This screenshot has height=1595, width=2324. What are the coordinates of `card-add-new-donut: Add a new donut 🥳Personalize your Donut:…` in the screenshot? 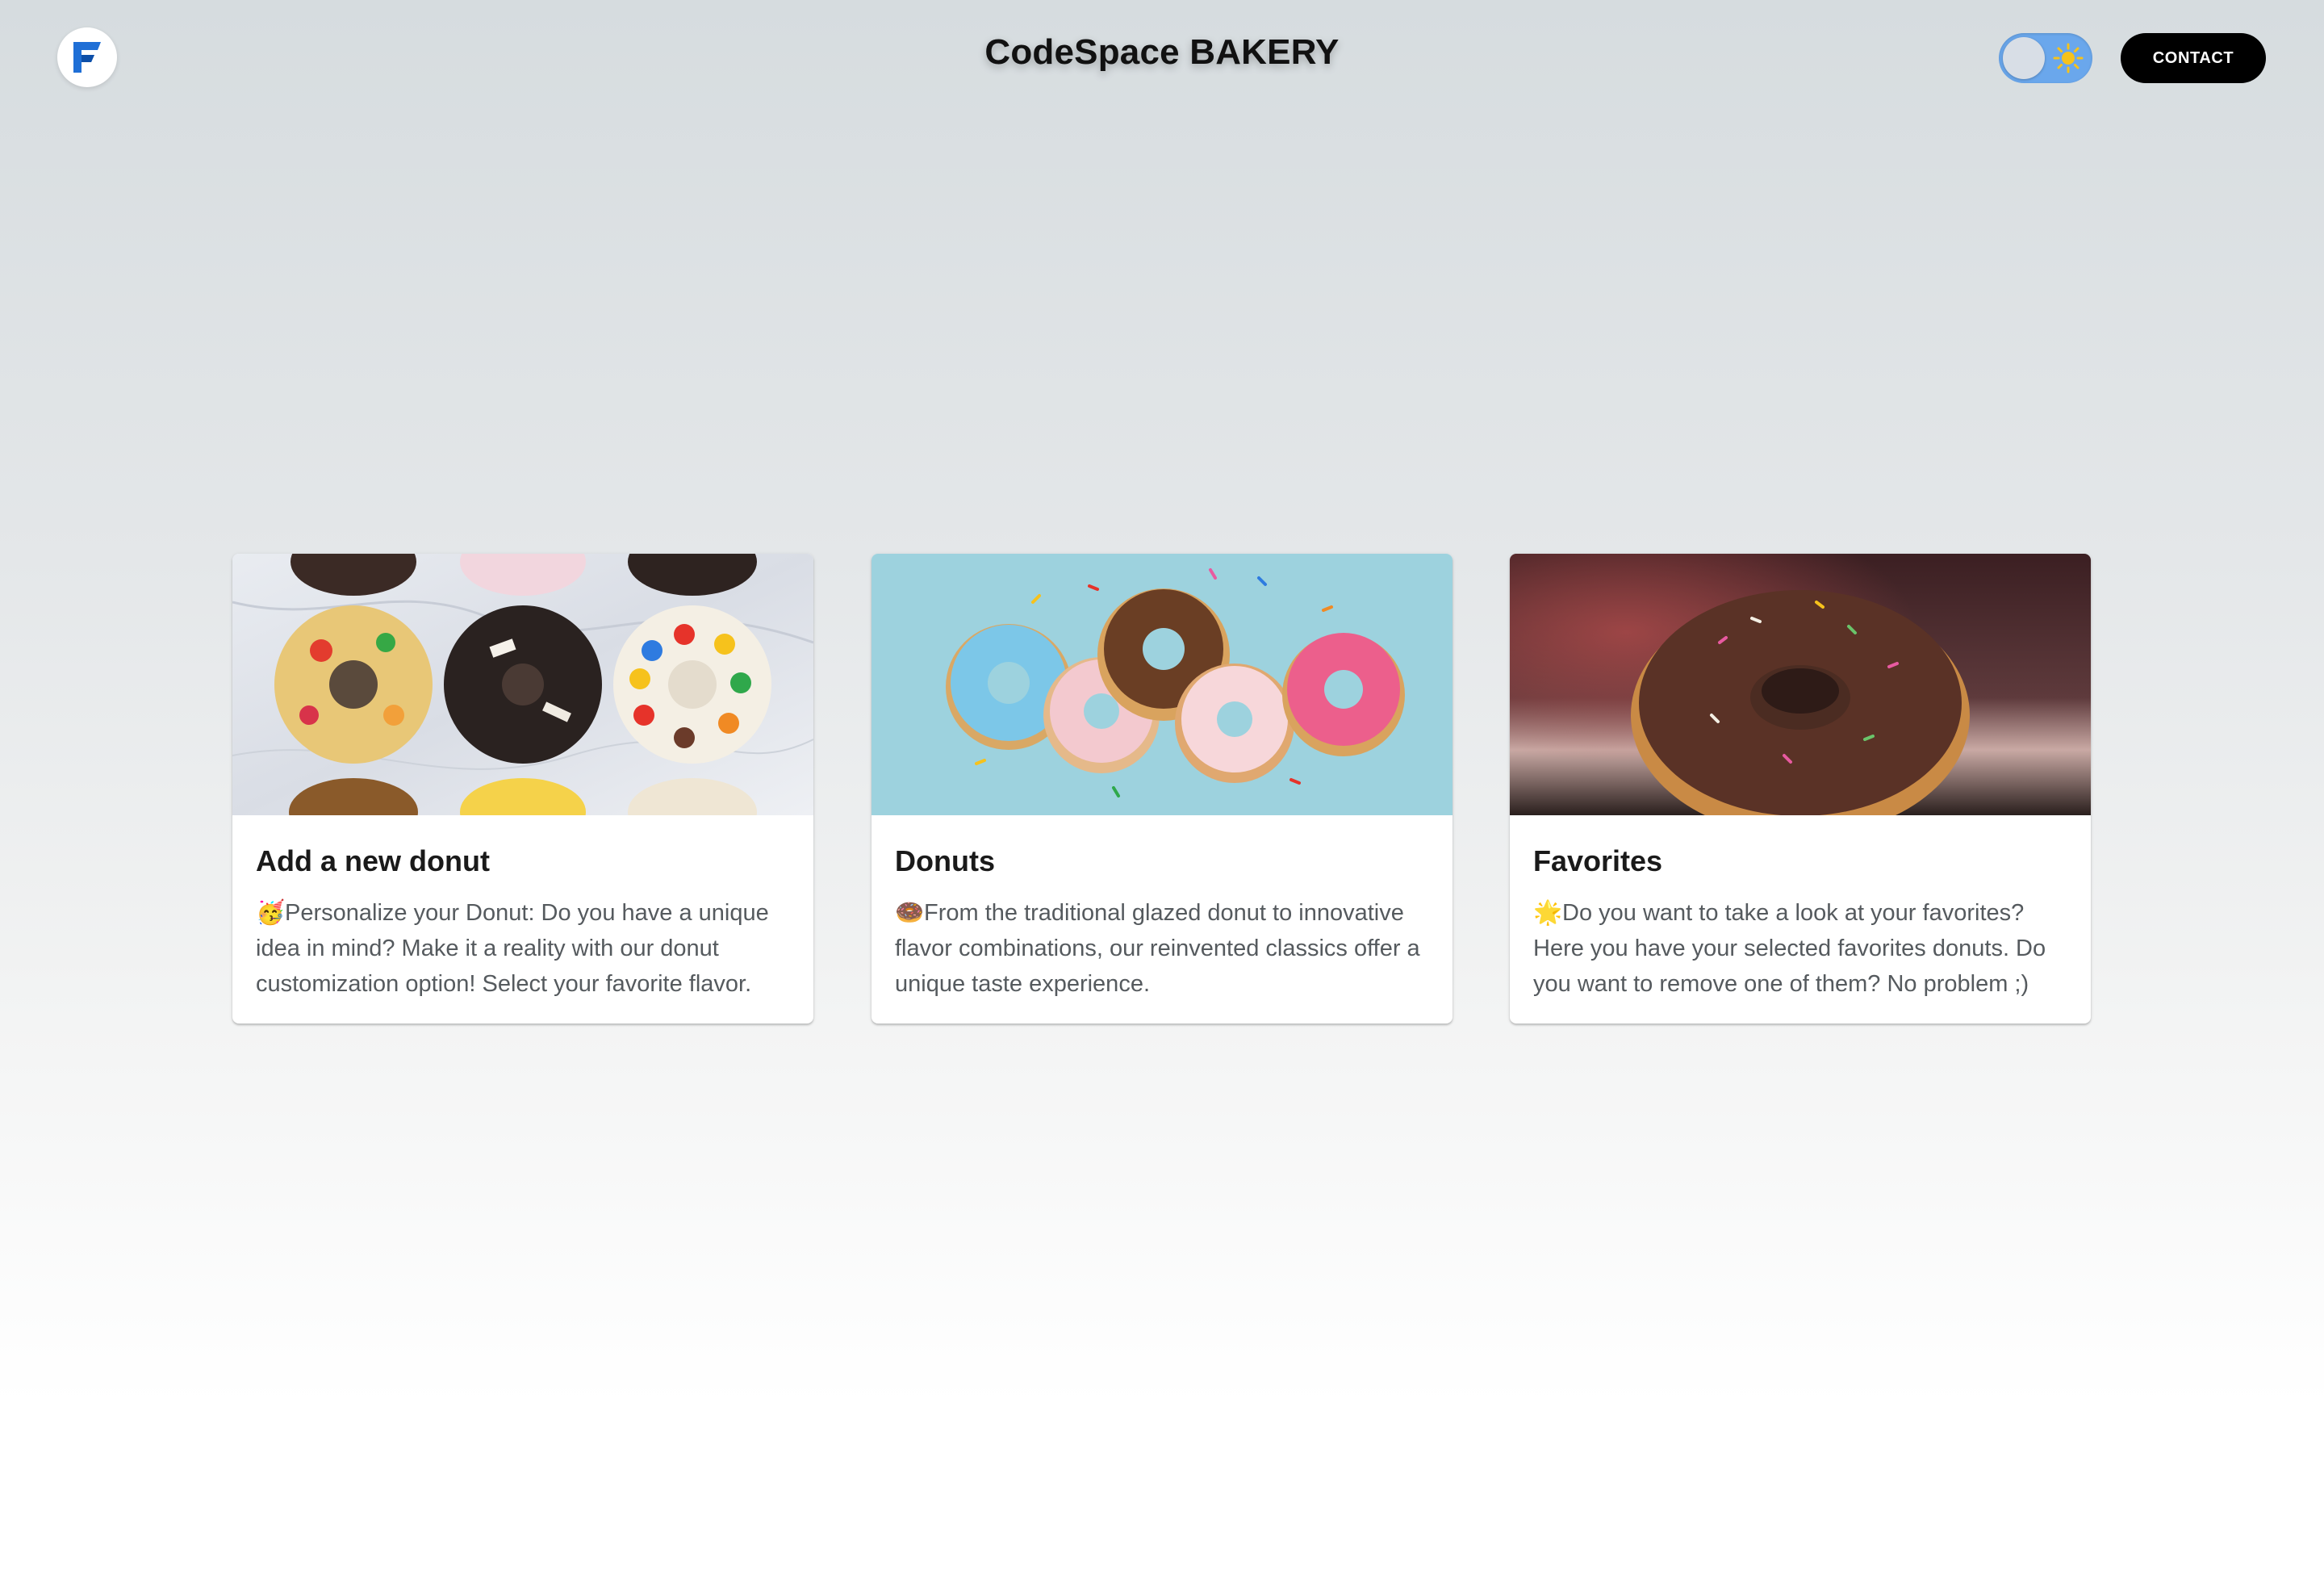 It's located at (522, 789).